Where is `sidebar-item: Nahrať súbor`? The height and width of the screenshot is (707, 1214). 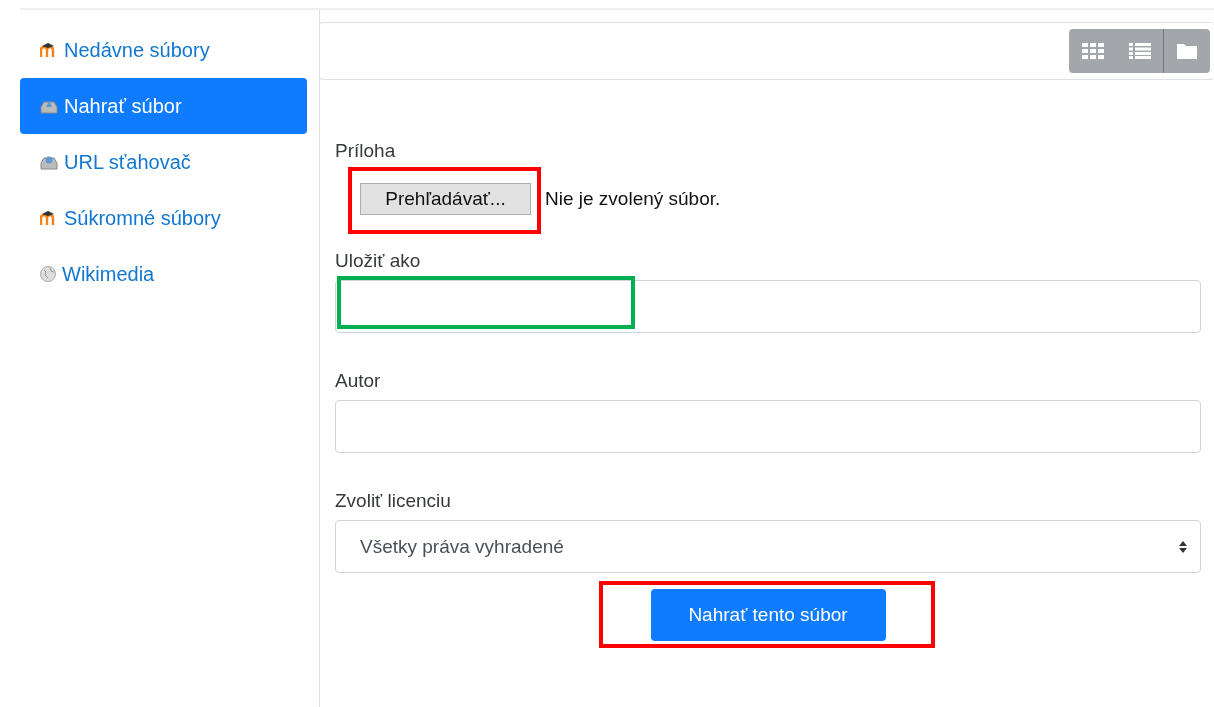 sidebar-item: Nahrať súbor is located at coordinates (163, 106).